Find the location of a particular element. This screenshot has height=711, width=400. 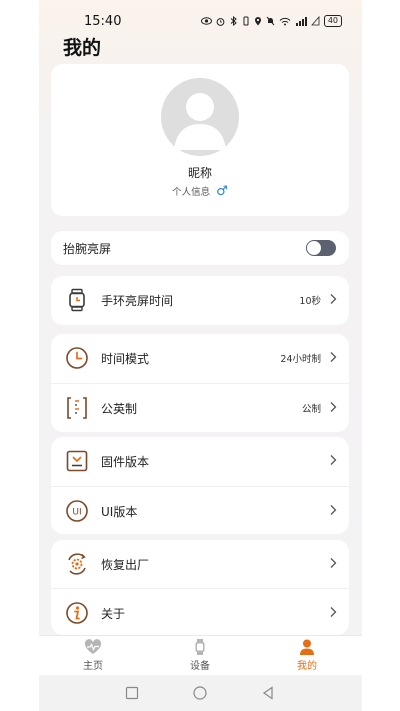

time-mode-label: 时间模式 is located at coordinates (125, 359).